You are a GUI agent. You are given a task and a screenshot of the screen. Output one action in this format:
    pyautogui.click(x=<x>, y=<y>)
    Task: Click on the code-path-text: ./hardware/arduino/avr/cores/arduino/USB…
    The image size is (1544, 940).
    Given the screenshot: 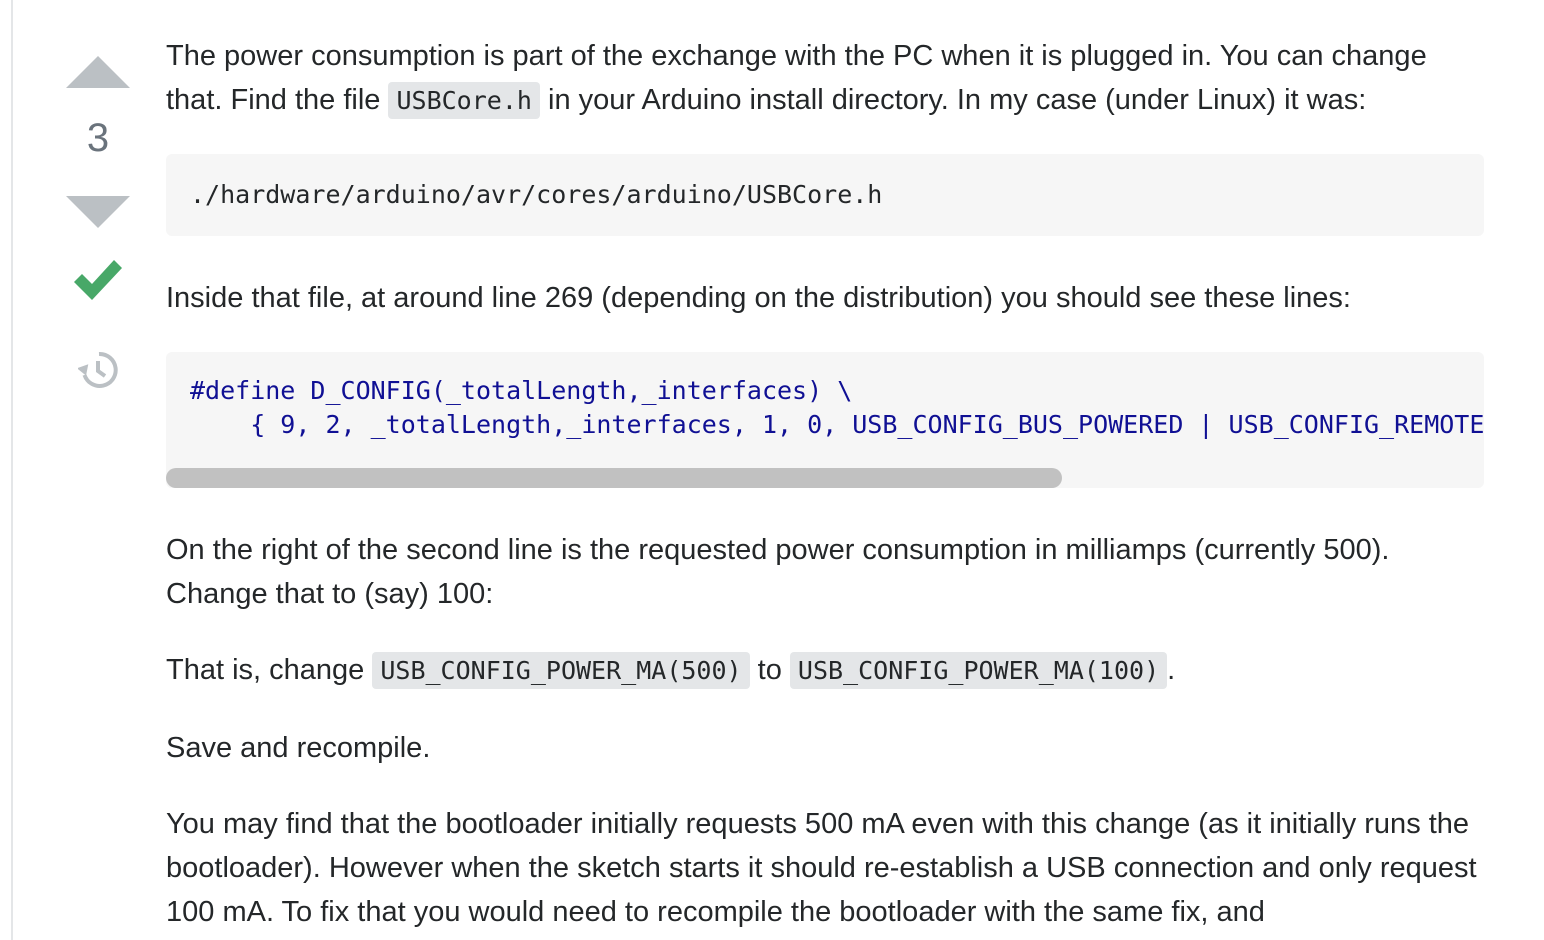 What is the action you would take?
    pyautogui.click(x=536, y=194)
    